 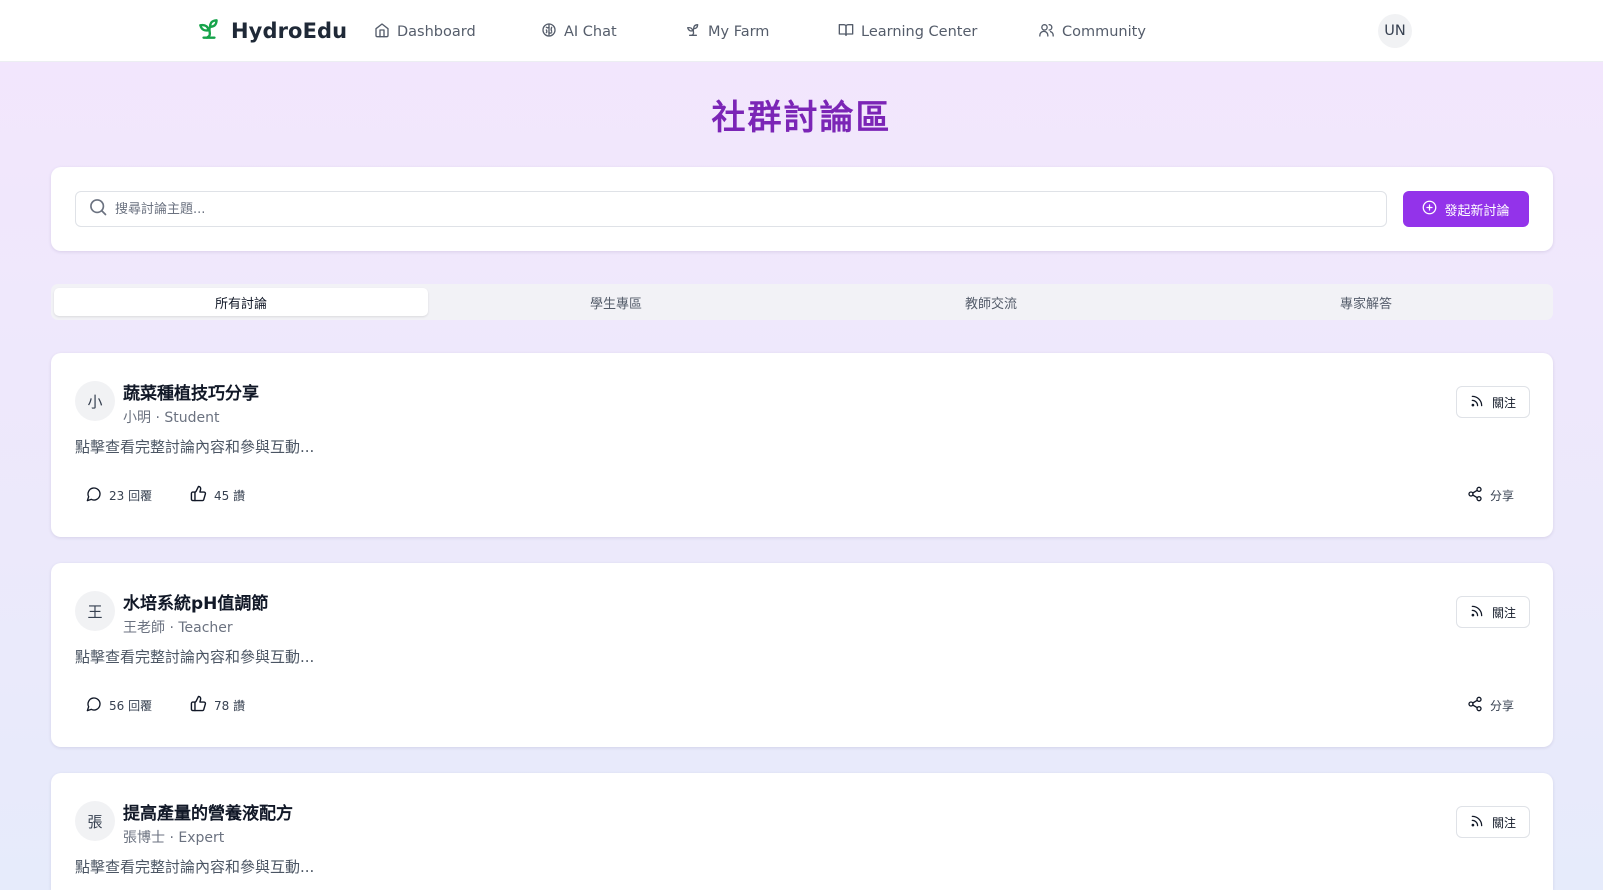 I want to click on replies-button: 23 回覆, so click(x=119, y=495).